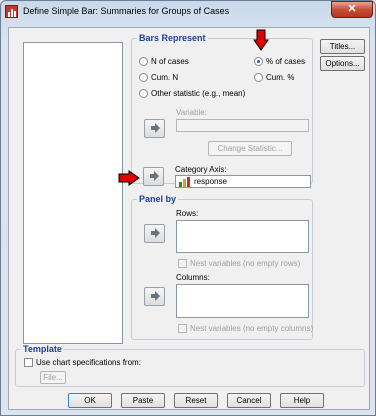 This screenshot has width=376, height=416. I want to click on use-chart-spec-checkbox, so click(28, 362).